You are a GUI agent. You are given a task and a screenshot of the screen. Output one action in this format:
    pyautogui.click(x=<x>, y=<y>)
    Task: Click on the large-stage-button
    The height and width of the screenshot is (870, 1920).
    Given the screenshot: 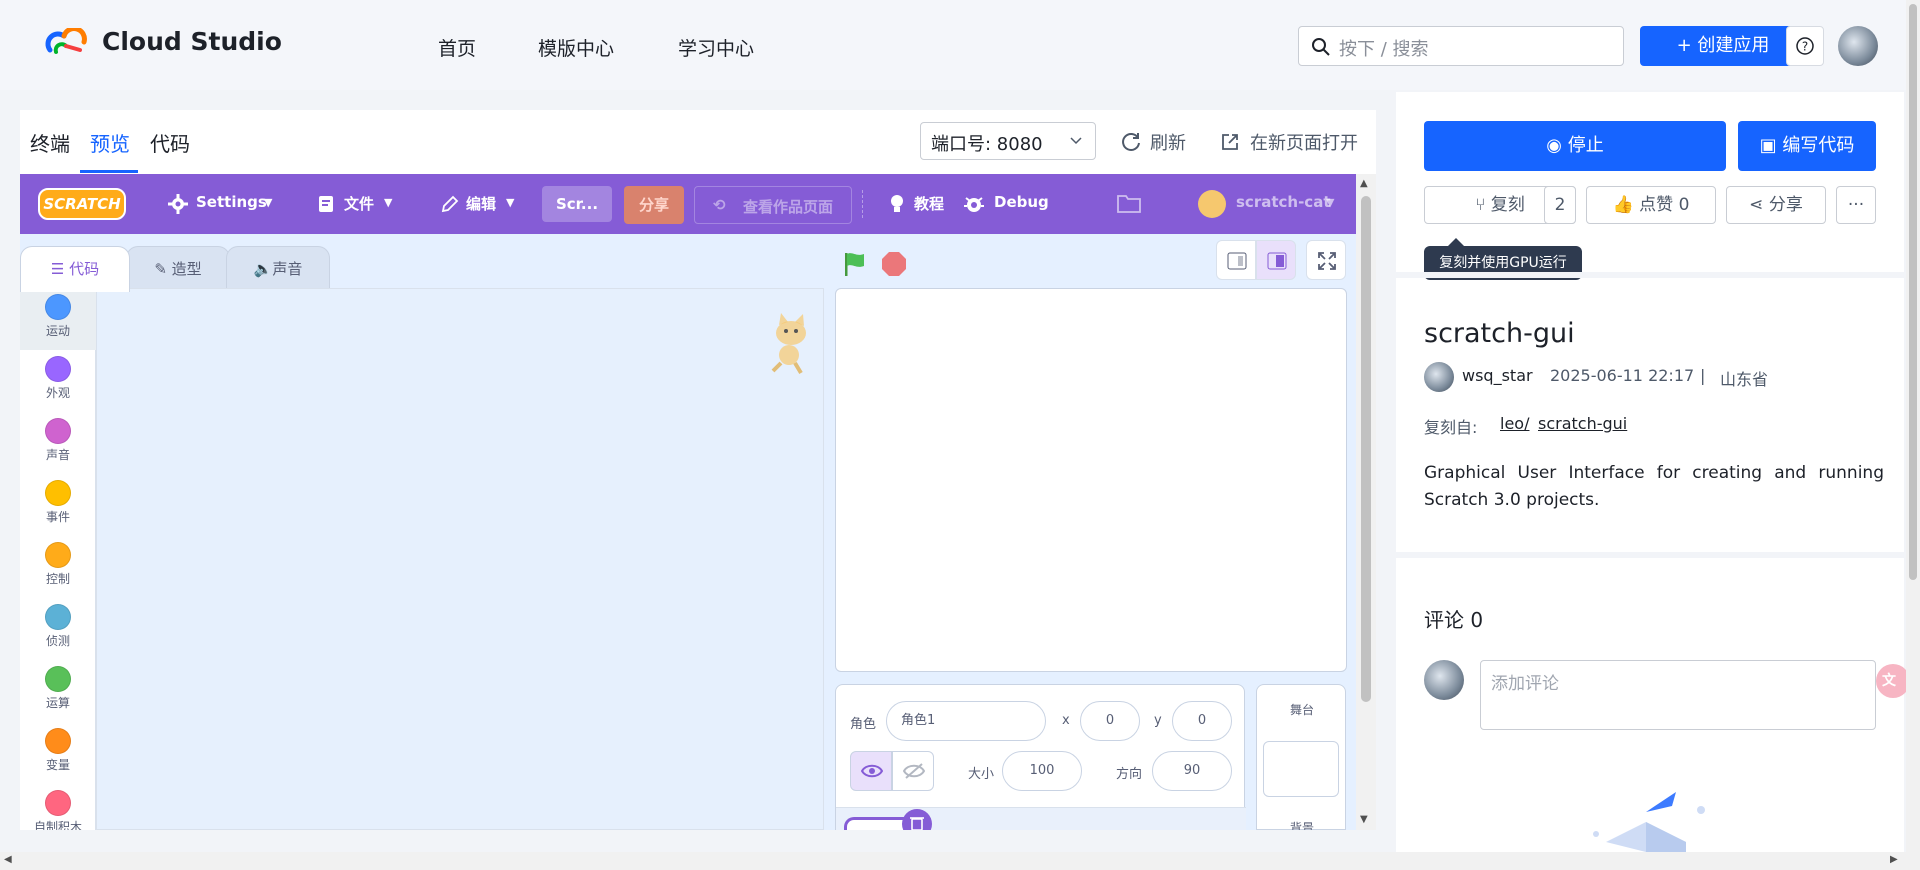 What is the action you would take?
    pyautogui.click(x=1276, y=260)
    